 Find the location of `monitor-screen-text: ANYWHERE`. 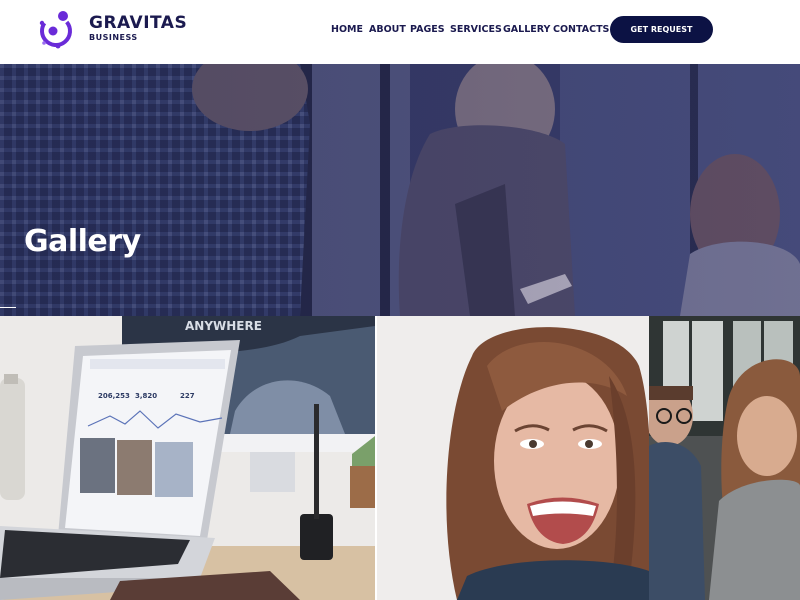

monitor-screen-text: ANYWHERE is located at coordinates (223, 326).